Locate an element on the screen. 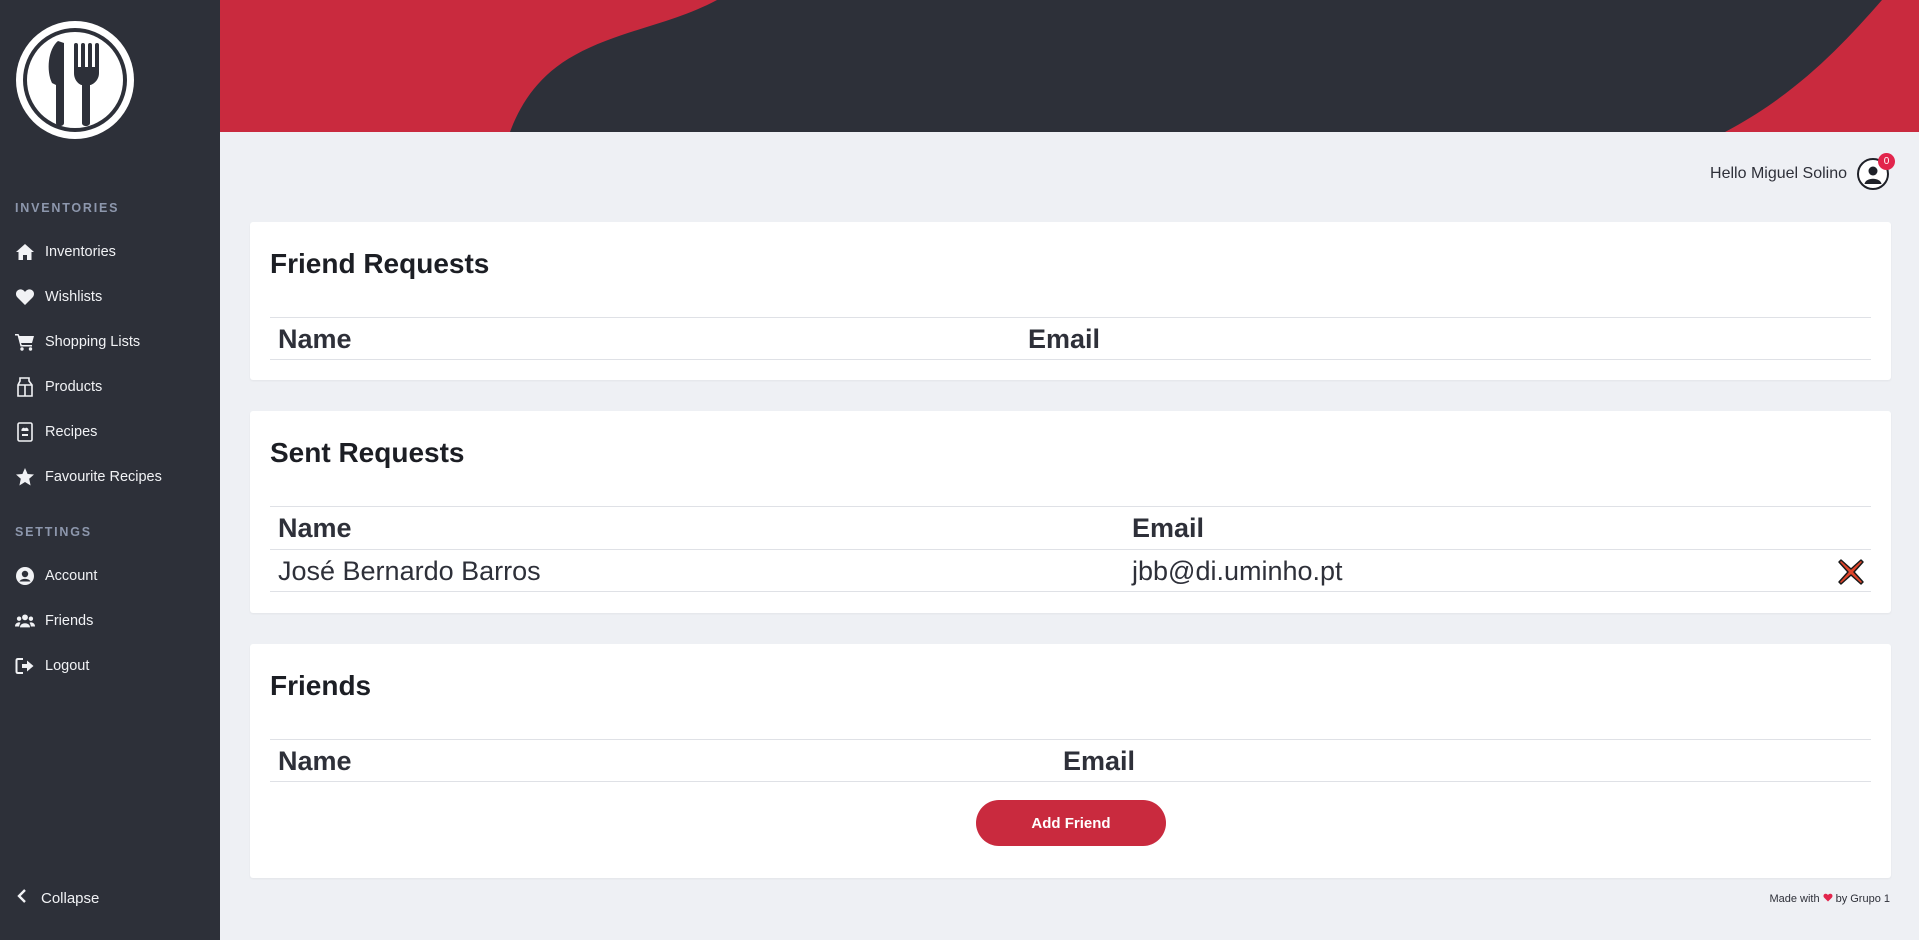  sidebar-item-label: Products is located at coordinates (74, 387).